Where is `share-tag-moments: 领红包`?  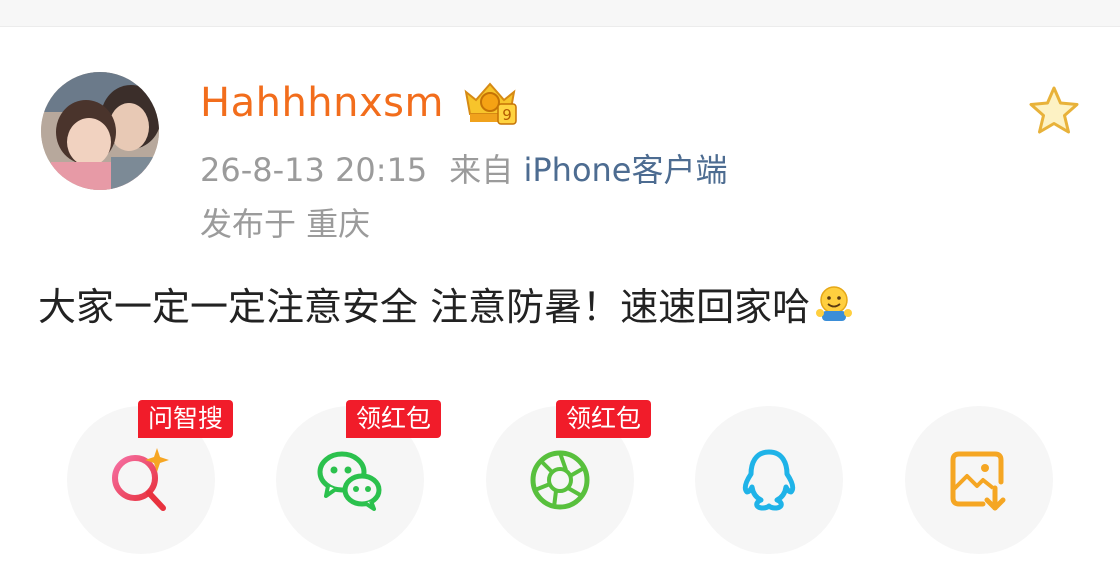 share-tag-moments: 领红包 is located at coordinates (604, 419).